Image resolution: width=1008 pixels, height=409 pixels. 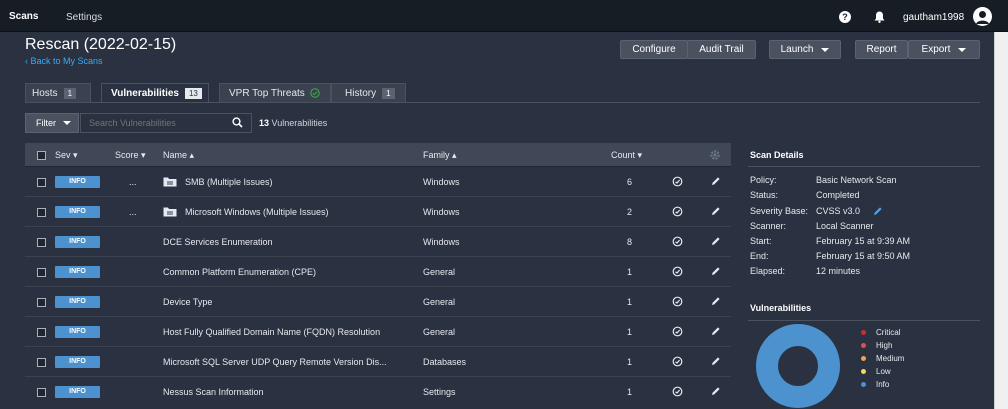 I want to click on tab-history: History 1, so click(x=368, y=93).